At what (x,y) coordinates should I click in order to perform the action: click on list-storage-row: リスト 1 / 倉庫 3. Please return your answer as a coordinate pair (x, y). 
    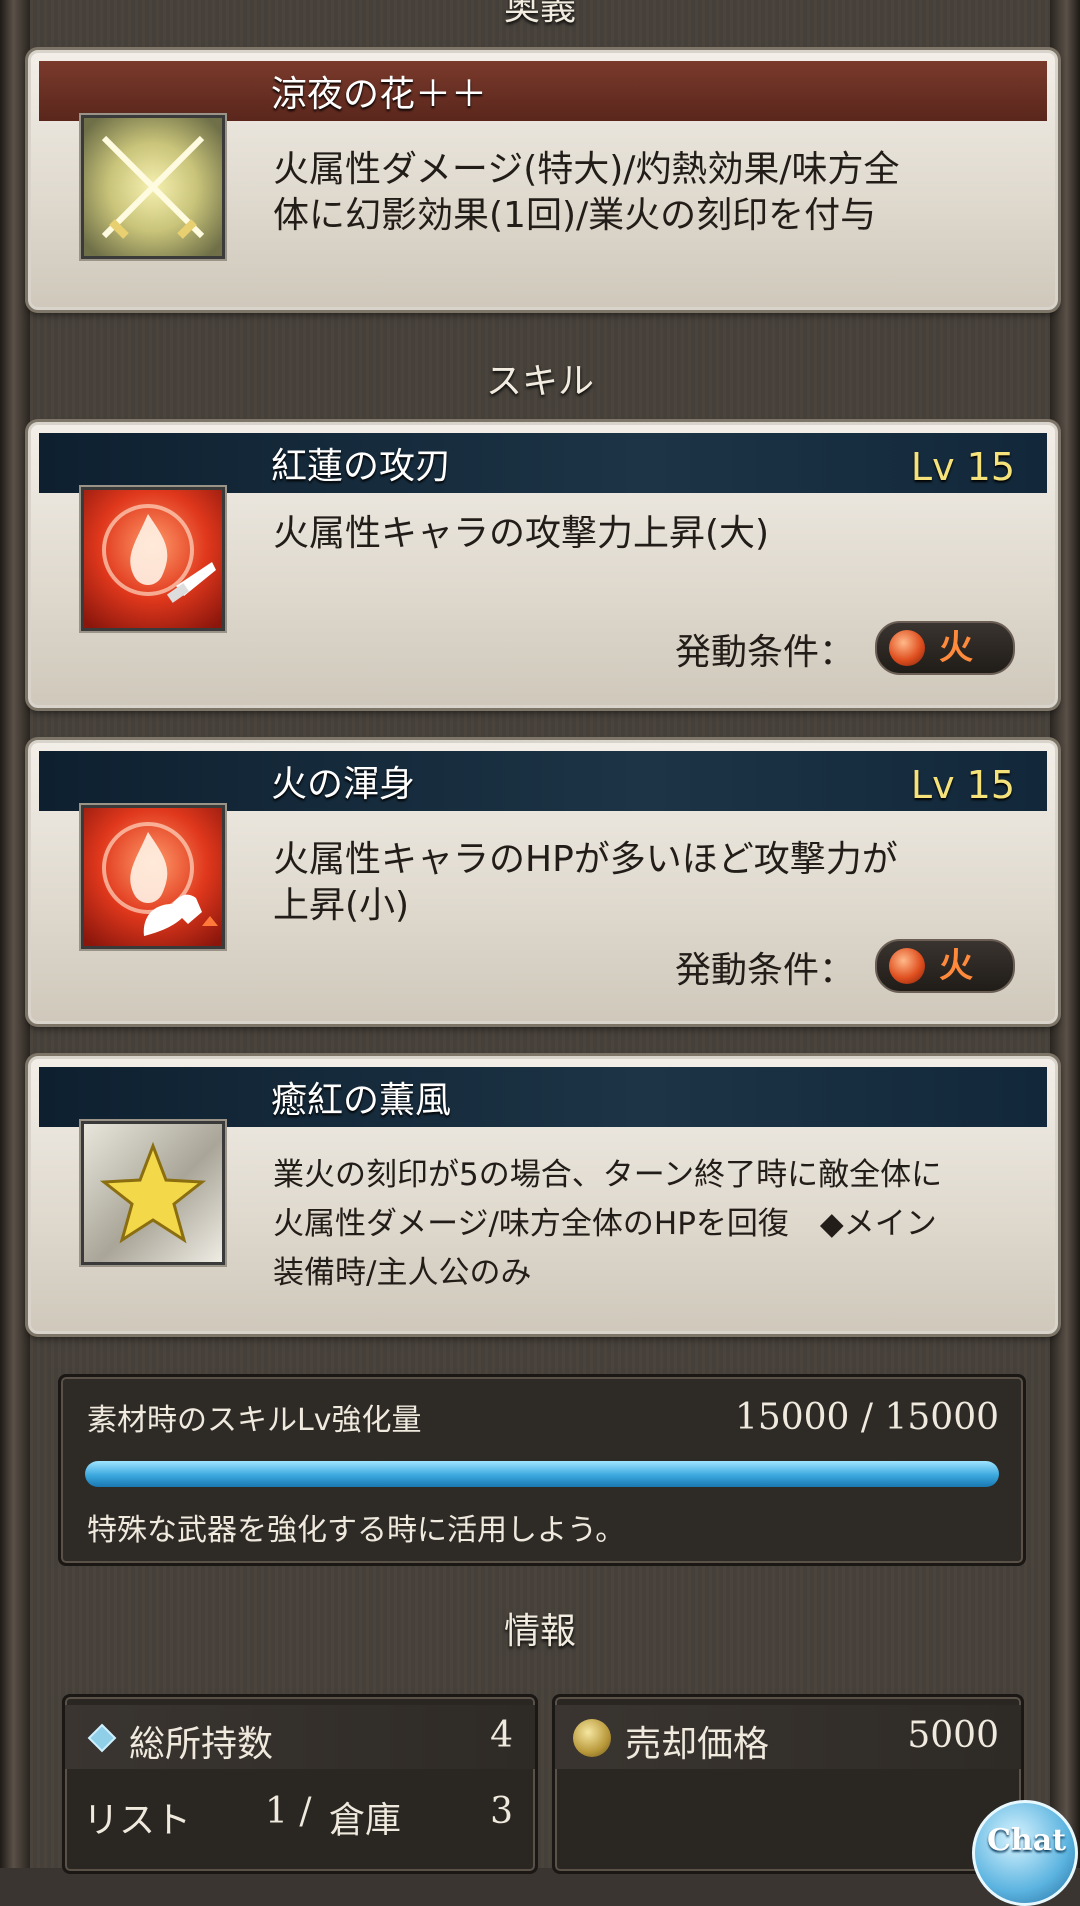
    Looking at the image, I should click on (300, 1813).